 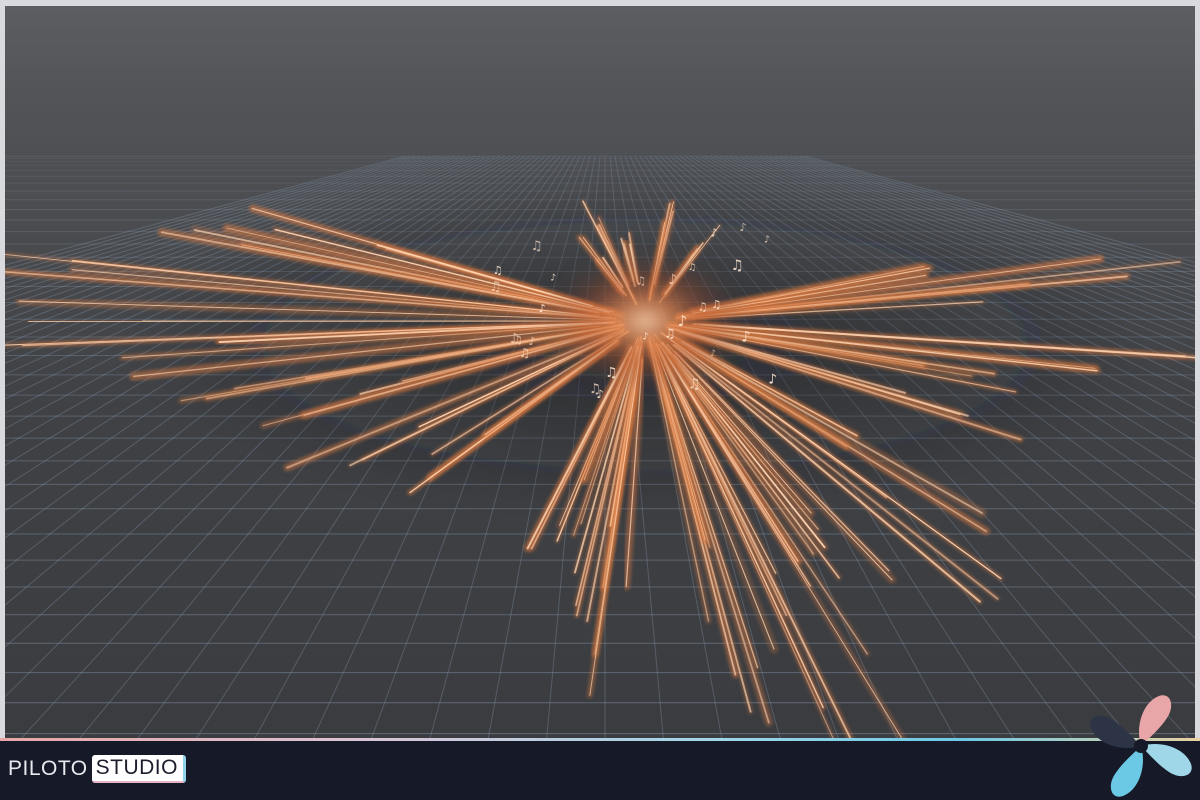 What do you see at coordinates (600, 3) in the screenshot?
I see `frame-border-top` at bounding box center [600, 3].